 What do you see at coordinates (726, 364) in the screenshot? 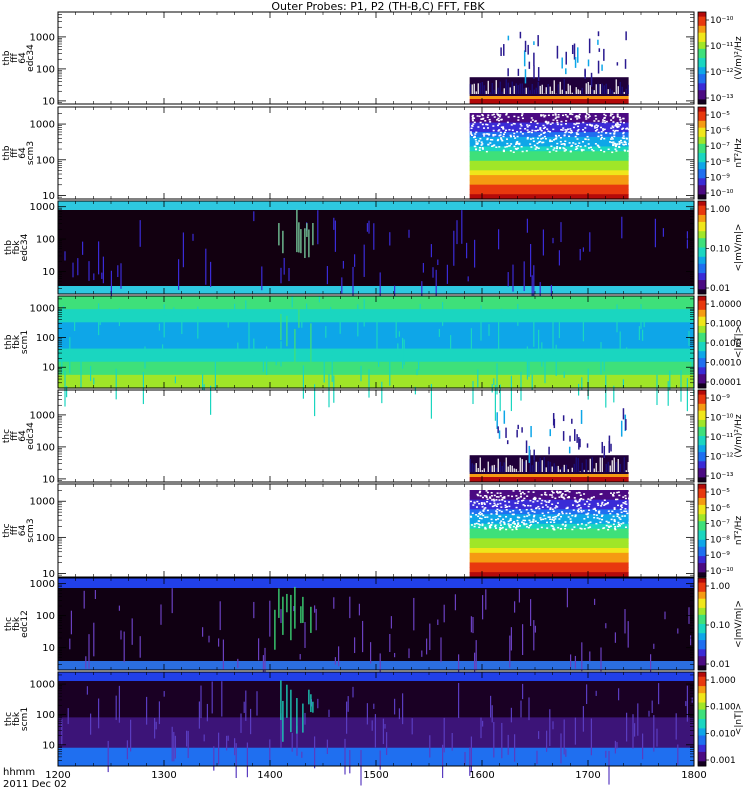
I see `colorbar-tick-label: 0.0010` at bounding box center [726, 364].